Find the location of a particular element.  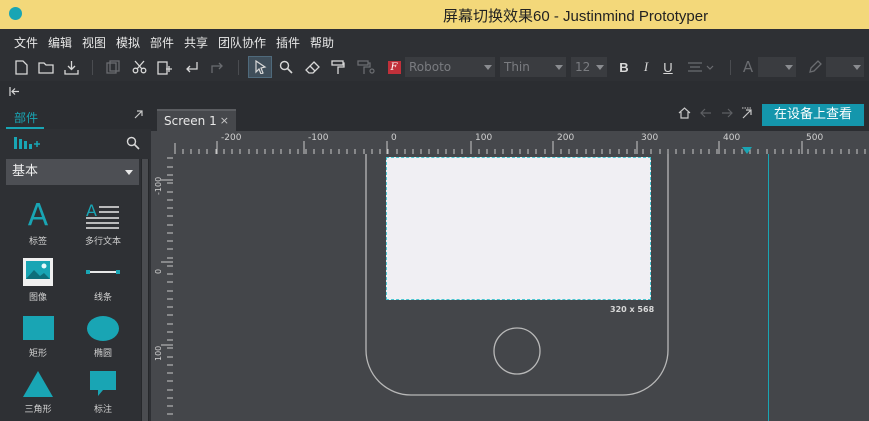

widgets-panel: 部件 基本 A 标签 A 多行文本 图像 线条 矩形 椭圆 三角形 标注 is located at coordinates (75, 262).